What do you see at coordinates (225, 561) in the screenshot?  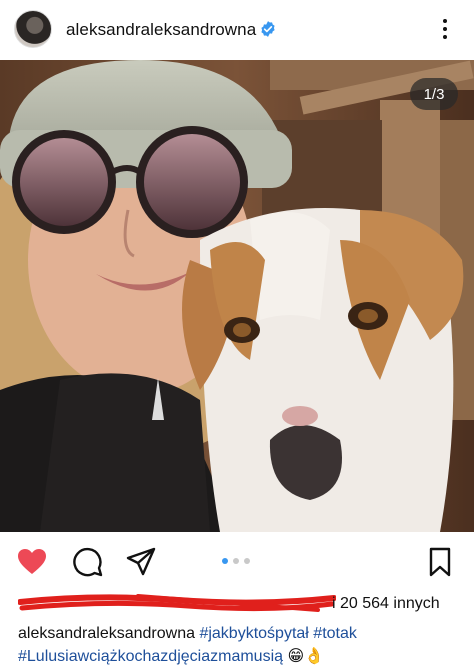 I see `carousel-dot-active` at bounding box center [225, 561].